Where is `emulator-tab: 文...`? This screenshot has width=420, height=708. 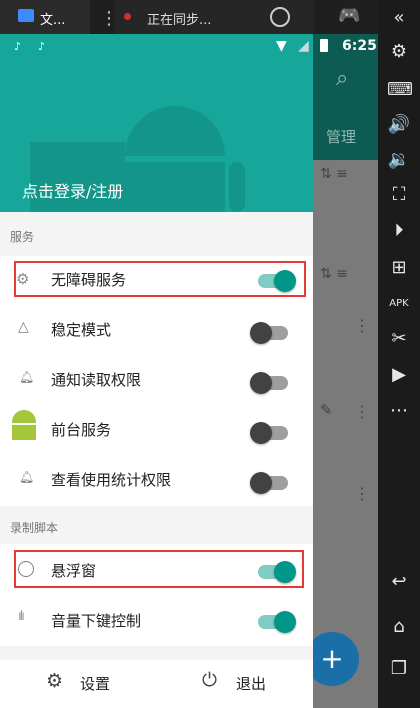
emulator-tab: 文... is located at coordinates (45, 17).